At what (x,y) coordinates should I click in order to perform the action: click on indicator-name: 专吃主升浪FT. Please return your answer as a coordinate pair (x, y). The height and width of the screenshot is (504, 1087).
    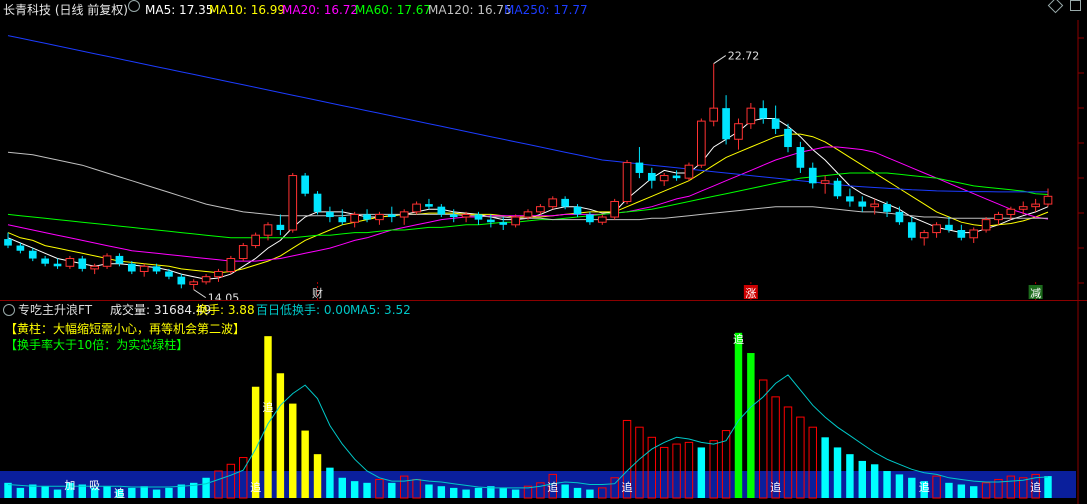
    Looking at the image, I should click on (55, 310).